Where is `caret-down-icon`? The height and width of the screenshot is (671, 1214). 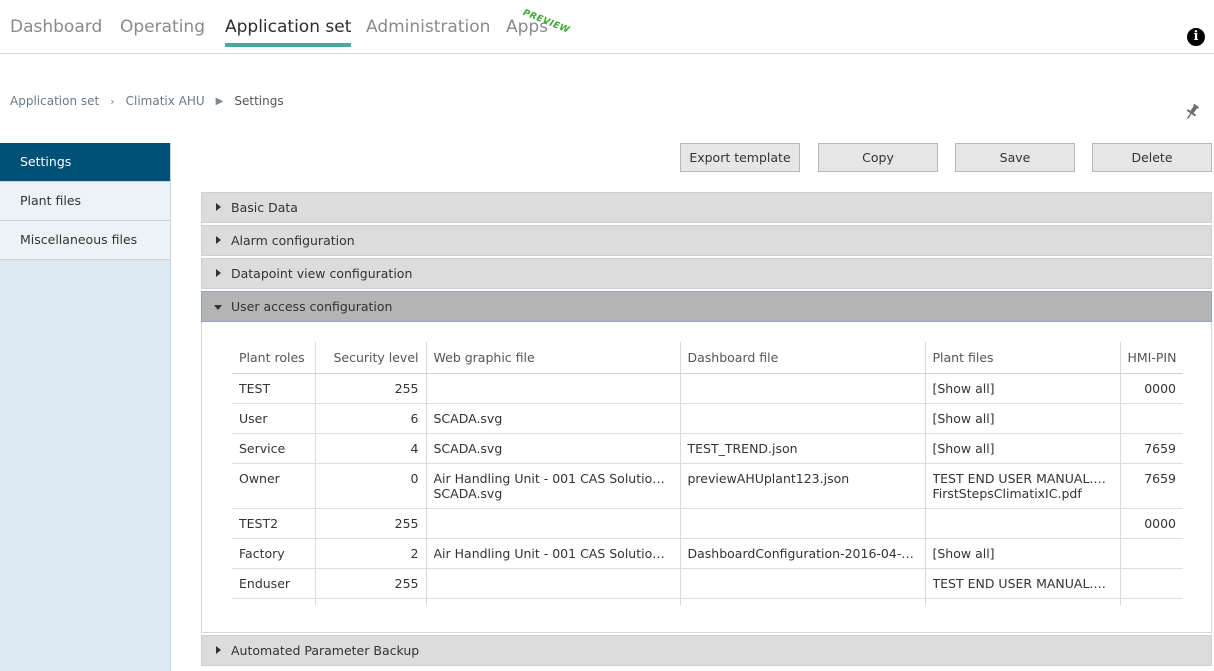
caret-down-icon is located at coordinates (218, 307).